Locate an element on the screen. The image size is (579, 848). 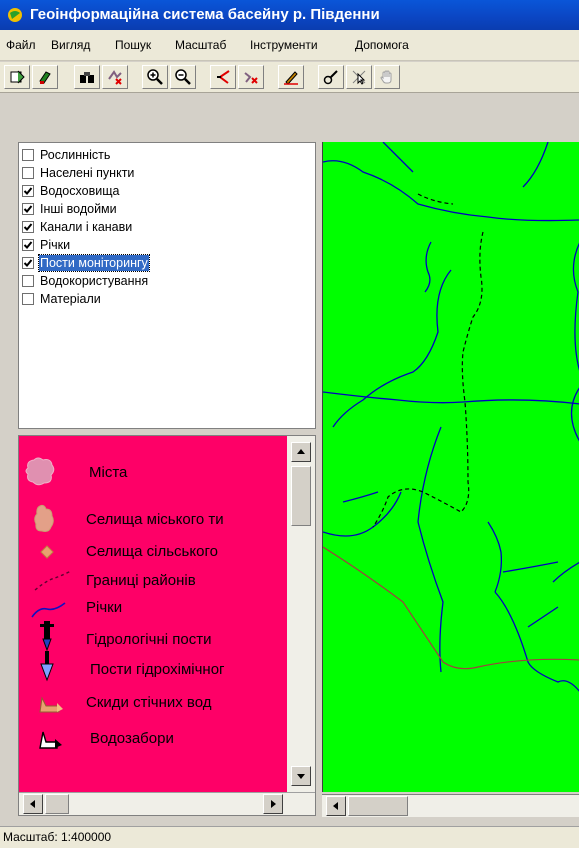
legend-label: Границі районів is located at coordinates (141, 580).